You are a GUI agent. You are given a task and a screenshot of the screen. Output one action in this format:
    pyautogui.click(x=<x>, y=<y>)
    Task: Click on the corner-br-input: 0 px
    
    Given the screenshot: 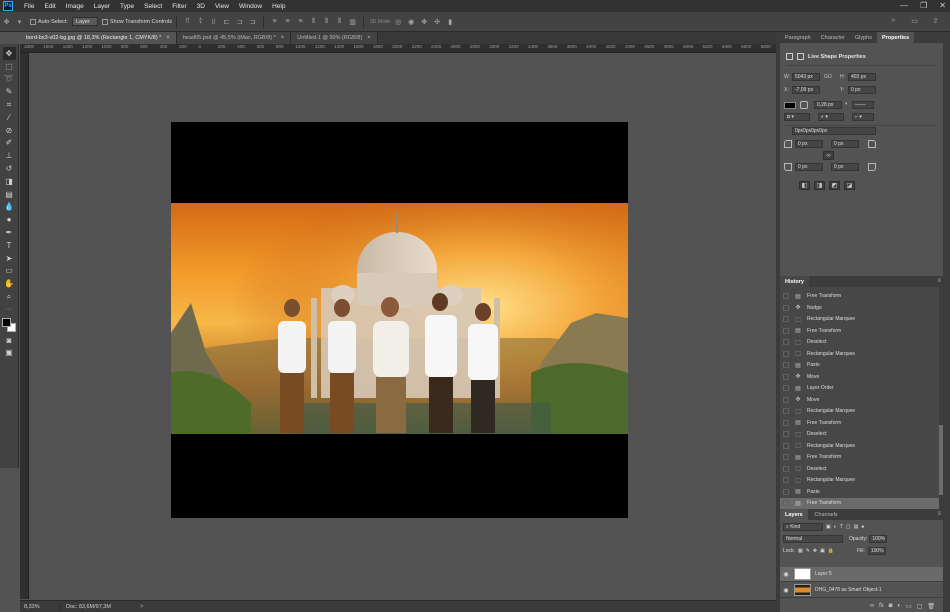 What is the action you would take?
    pyautogui.click(x=845, y=167)
    